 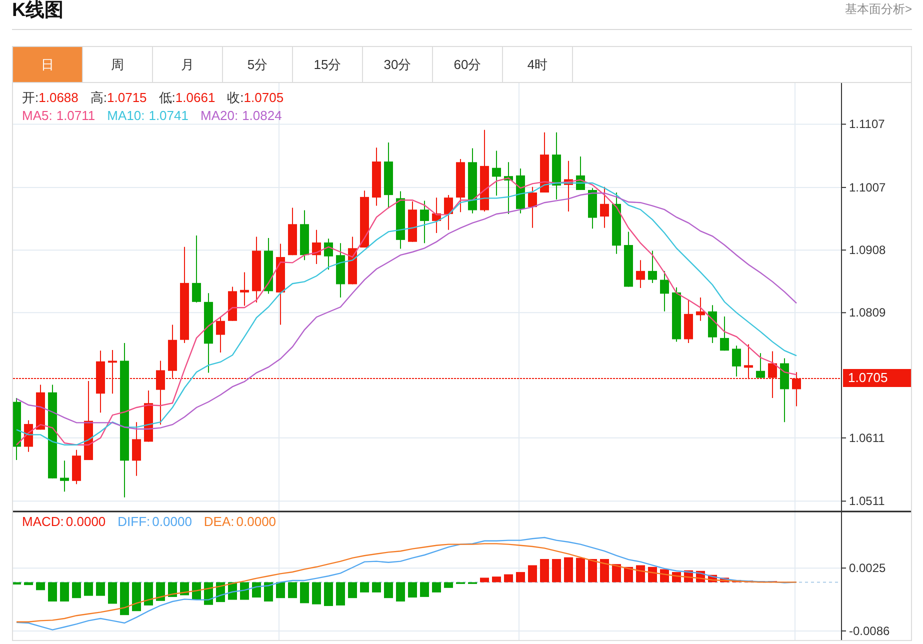 I want to click on quote-value: 1.0688, so click(x=58, y=97).